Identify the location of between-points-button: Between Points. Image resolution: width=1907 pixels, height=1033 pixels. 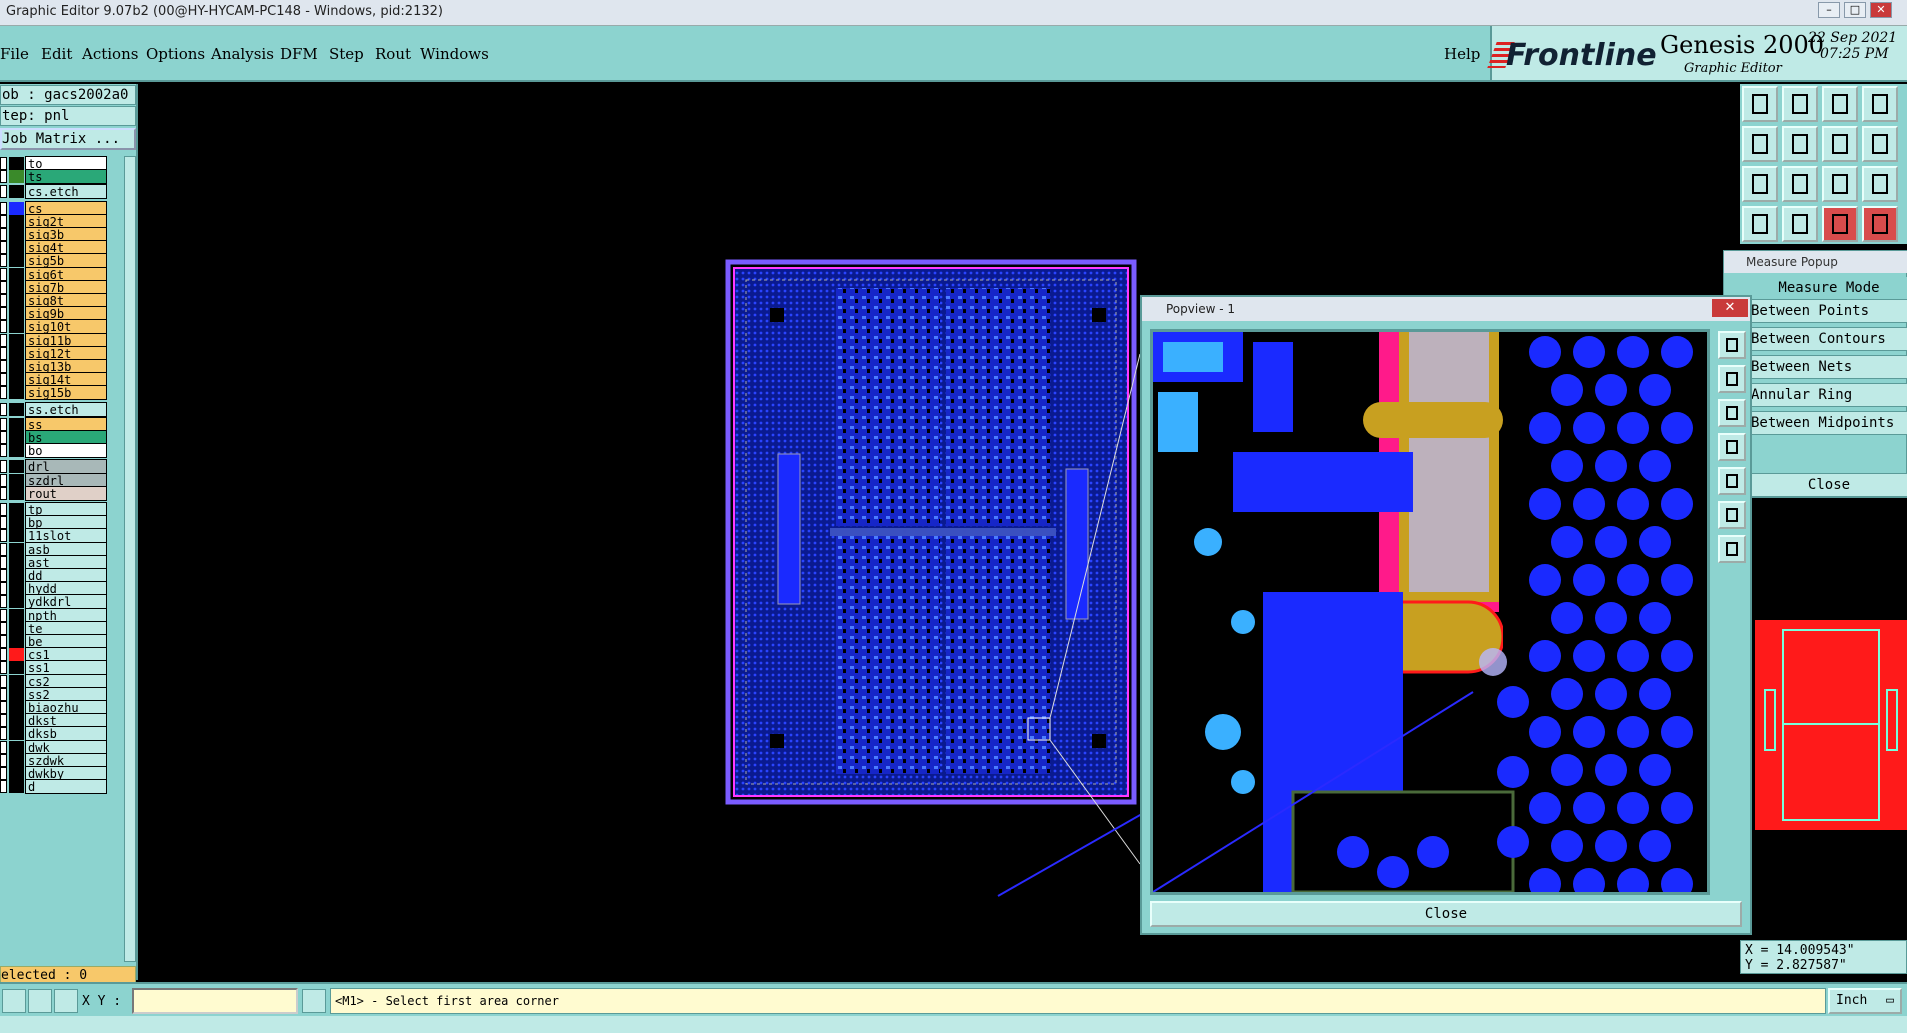
(1828, 311).